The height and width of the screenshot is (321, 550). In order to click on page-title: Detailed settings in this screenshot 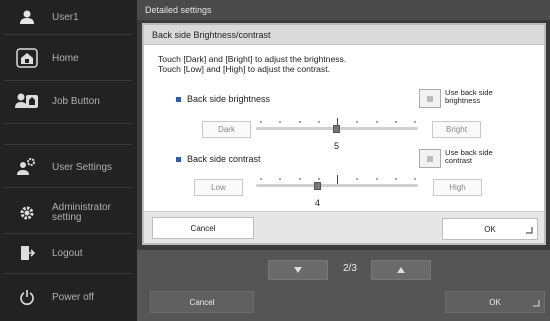, I will do `click(343, 10)`.